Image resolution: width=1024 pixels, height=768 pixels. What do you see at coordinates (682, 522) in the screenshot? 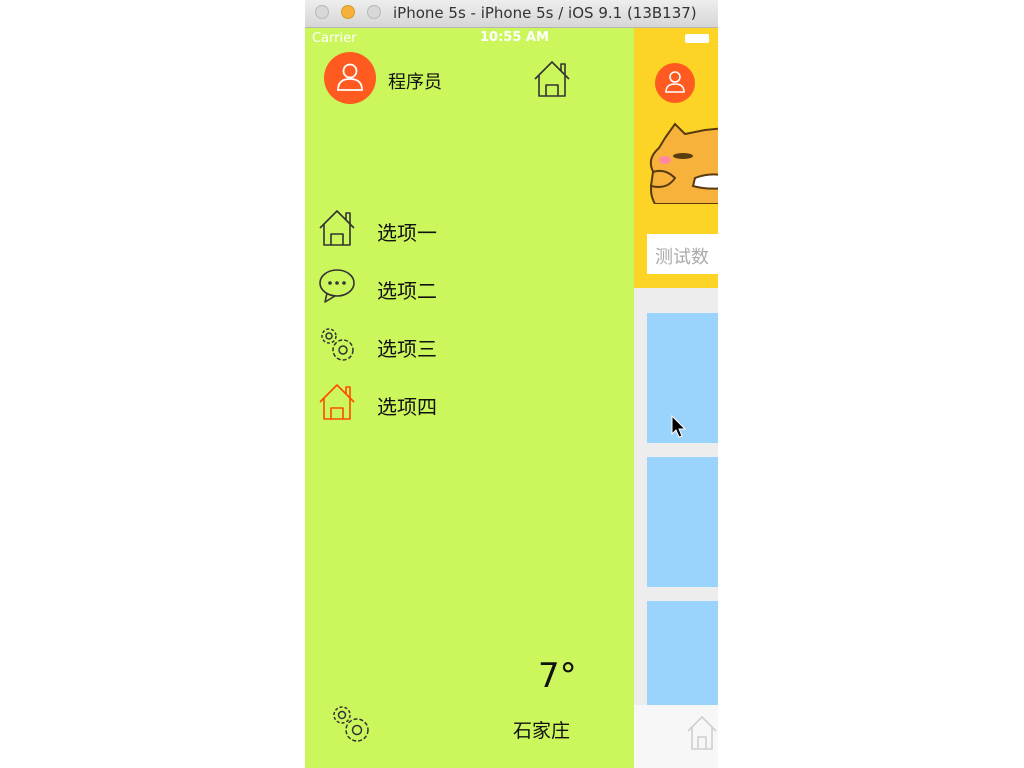
I see `content-card` at bounding box center [682, 522].